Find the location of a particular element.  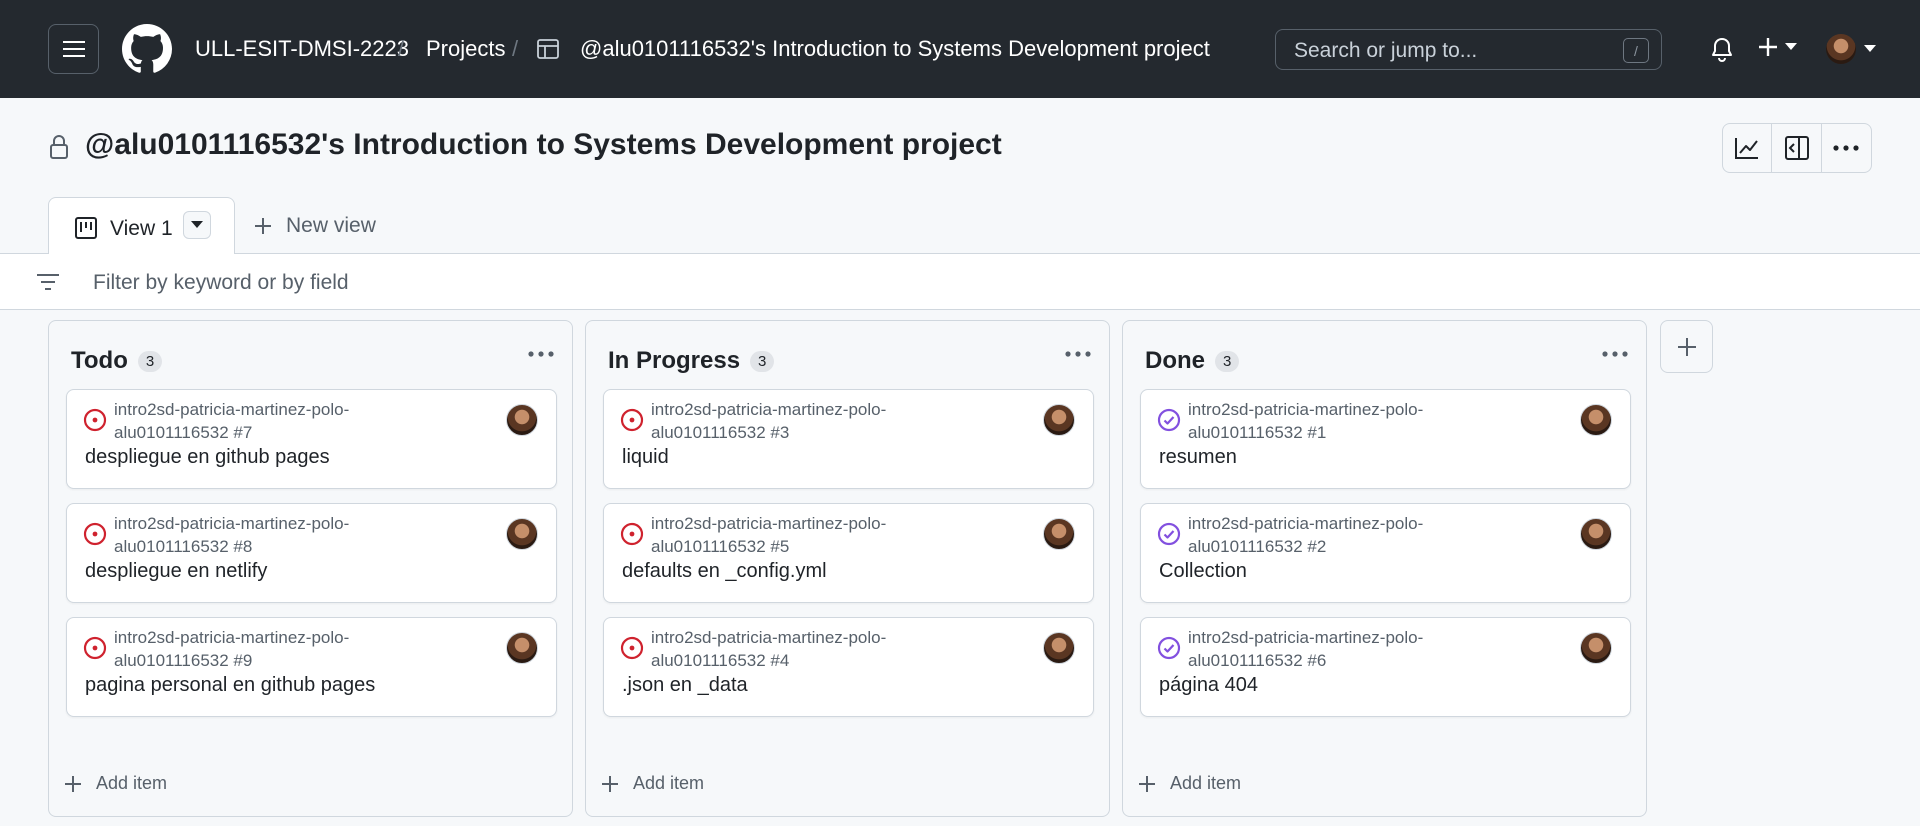

view-options-dropdown is located at coordinates (197, 225).